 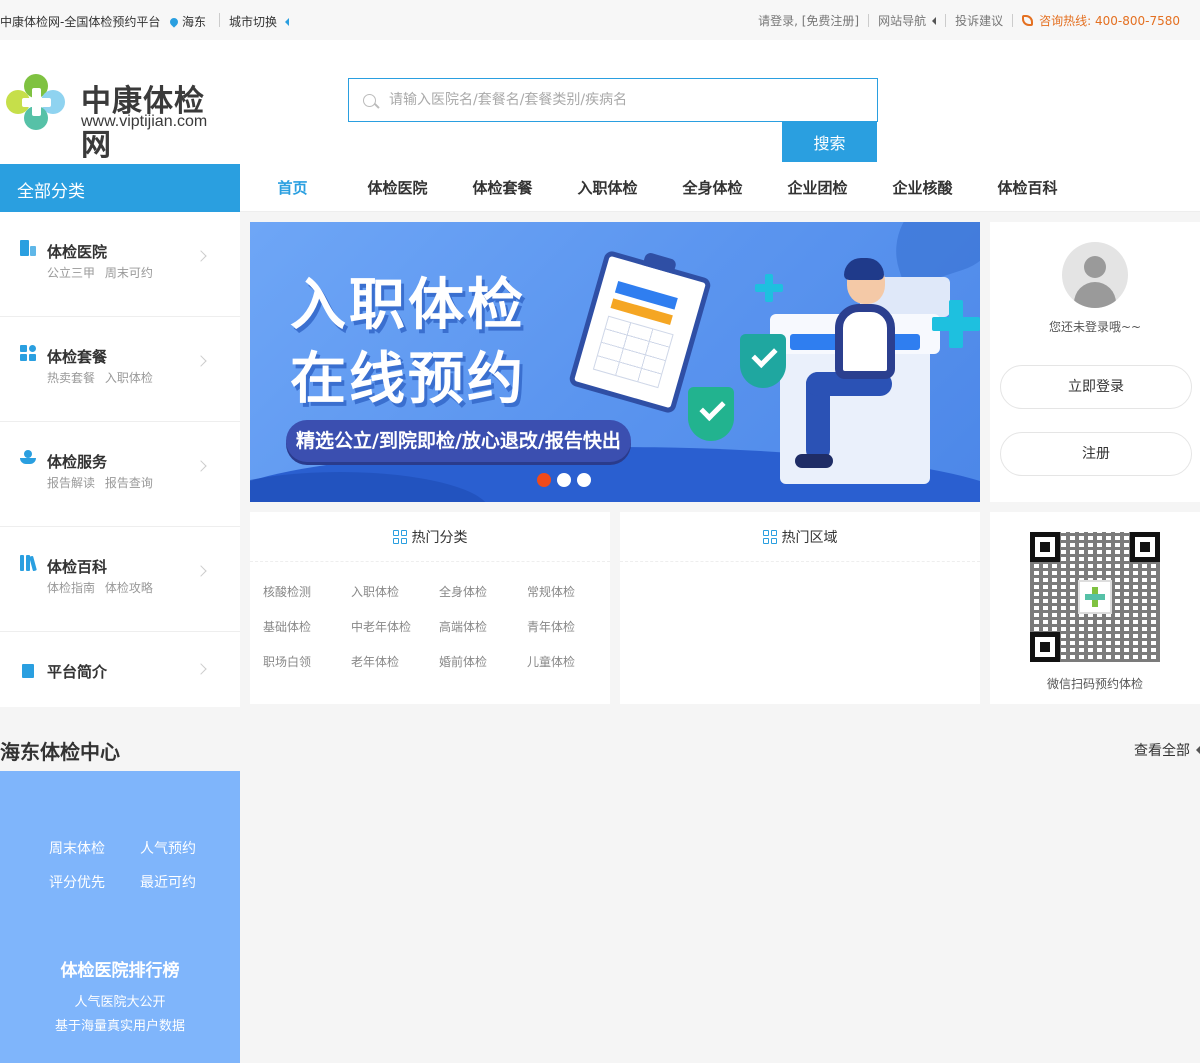 I want to click on qr-card: 微信扫码预约体检, so click(x=1095, y=608).